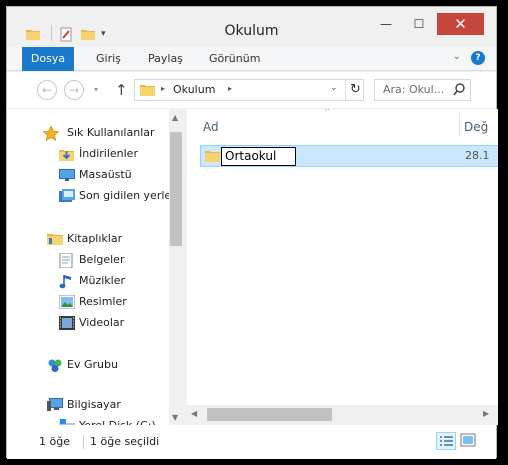 This screenshot has width=508, height=465. What do you see at coordinates (258, 156) in the screenshot?
I see `rename-field: Ortaokul` at bounding box center [258, 156].